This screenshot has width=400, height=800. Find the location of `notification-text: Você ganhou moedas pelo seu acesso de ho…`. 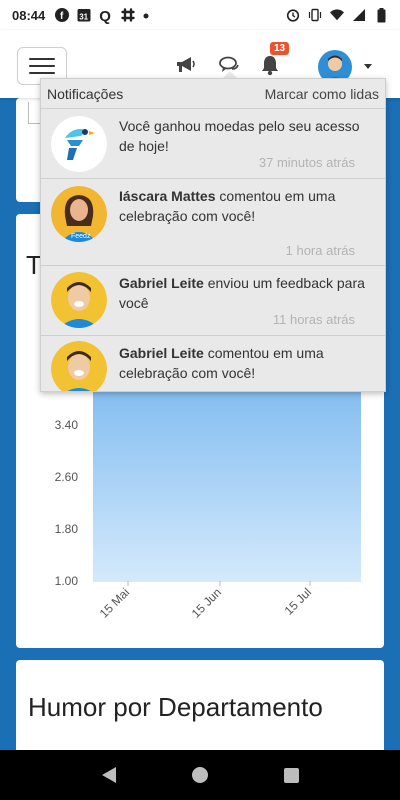

notification-text: Você ganhou moedas pelo seu acesso de ho… is located at coordinates (247, 132).